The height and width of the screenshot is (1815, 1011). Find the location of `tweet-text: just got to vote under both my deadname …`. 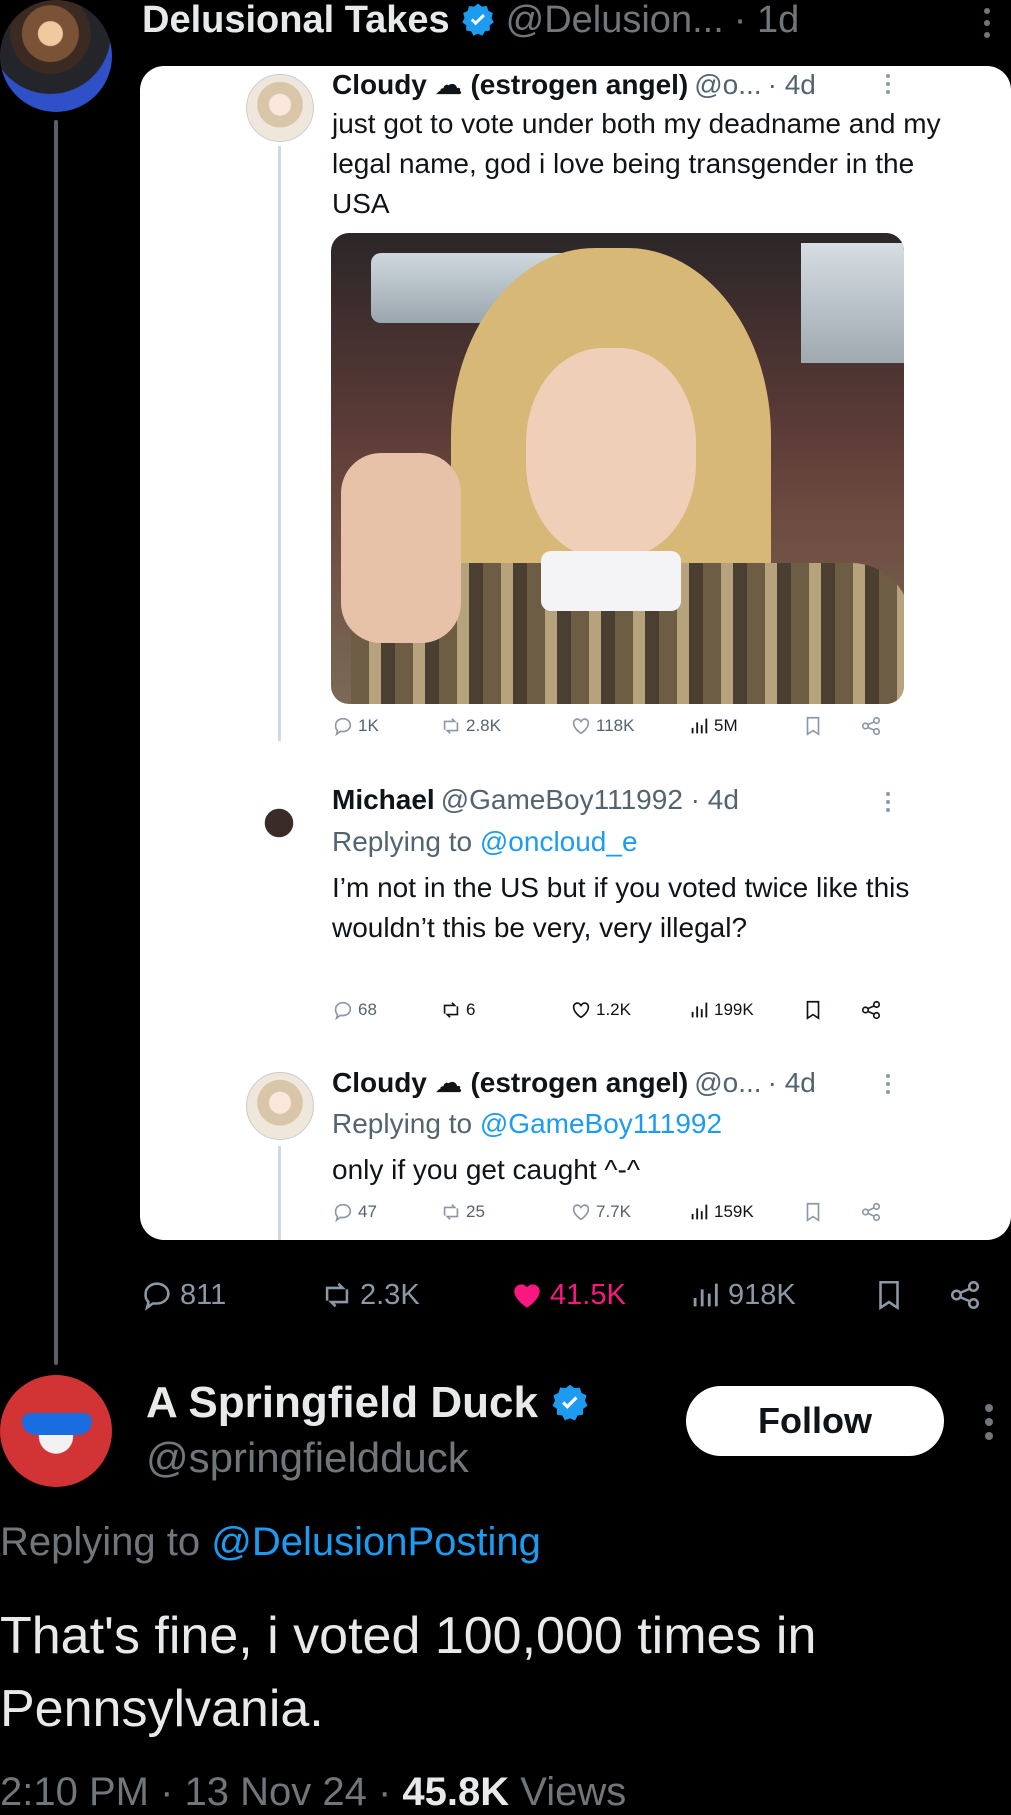

tweet-text: just got to vote under both my deadname … is located at coordinates (636, 163).